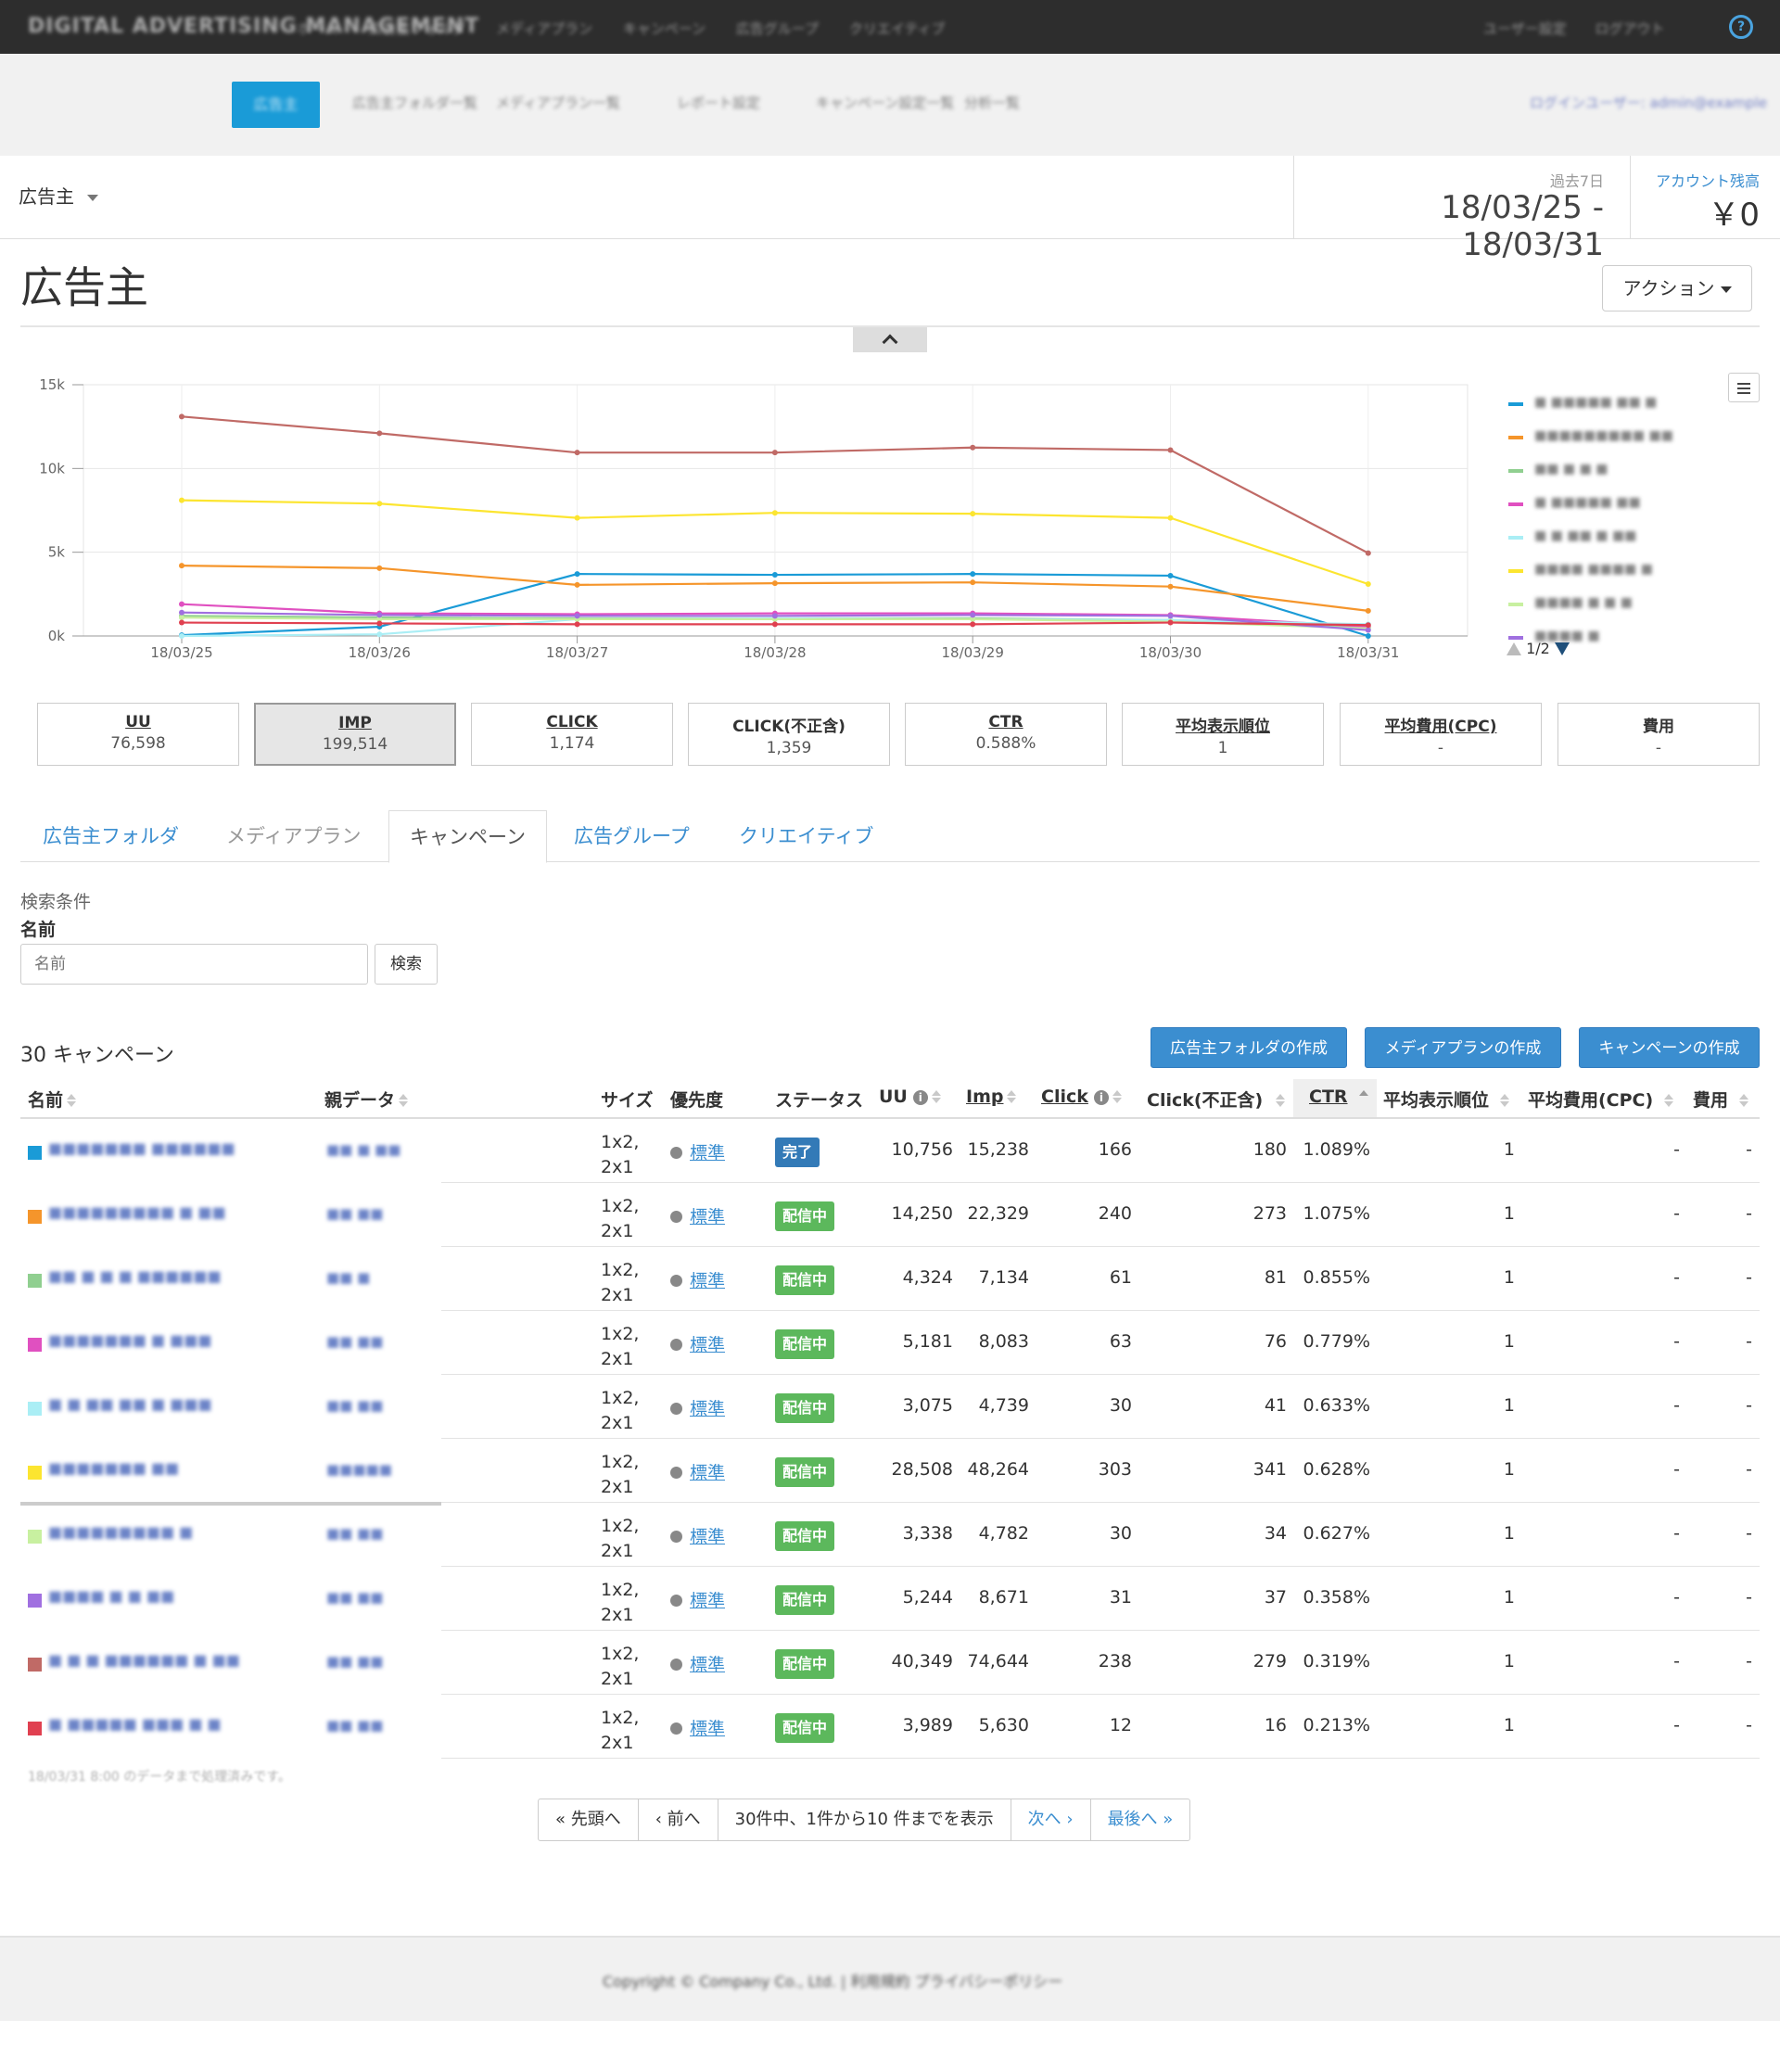 The height and width of the screenshot is (2072, 1780). Describe the element at coordinates (806, 836) in the screenshot. I see `tab-creative: クリエイティブ` at that location.